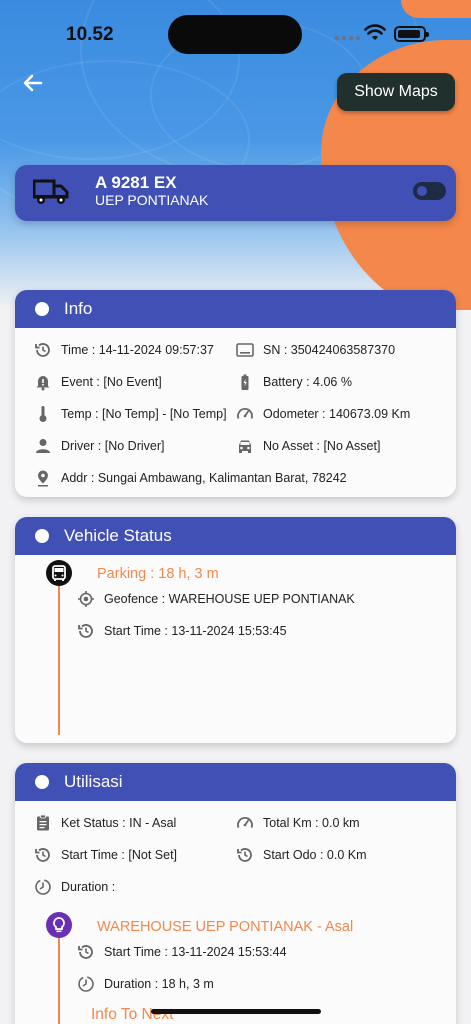 The image size is (471, 1024). Describe the element at coordinates (137, 350) in the screenshot. I see `info-time: Time : 14-11-2024 09:57:37` at that location.